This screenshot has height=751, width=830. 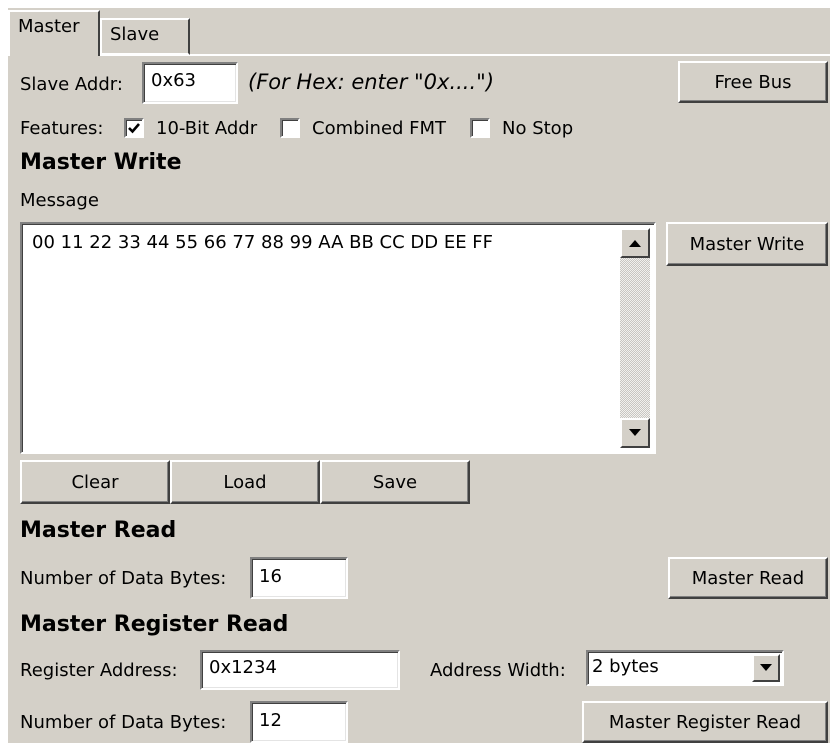 I want to click on master-write-button: Master Write, so click(x=747, y=244).